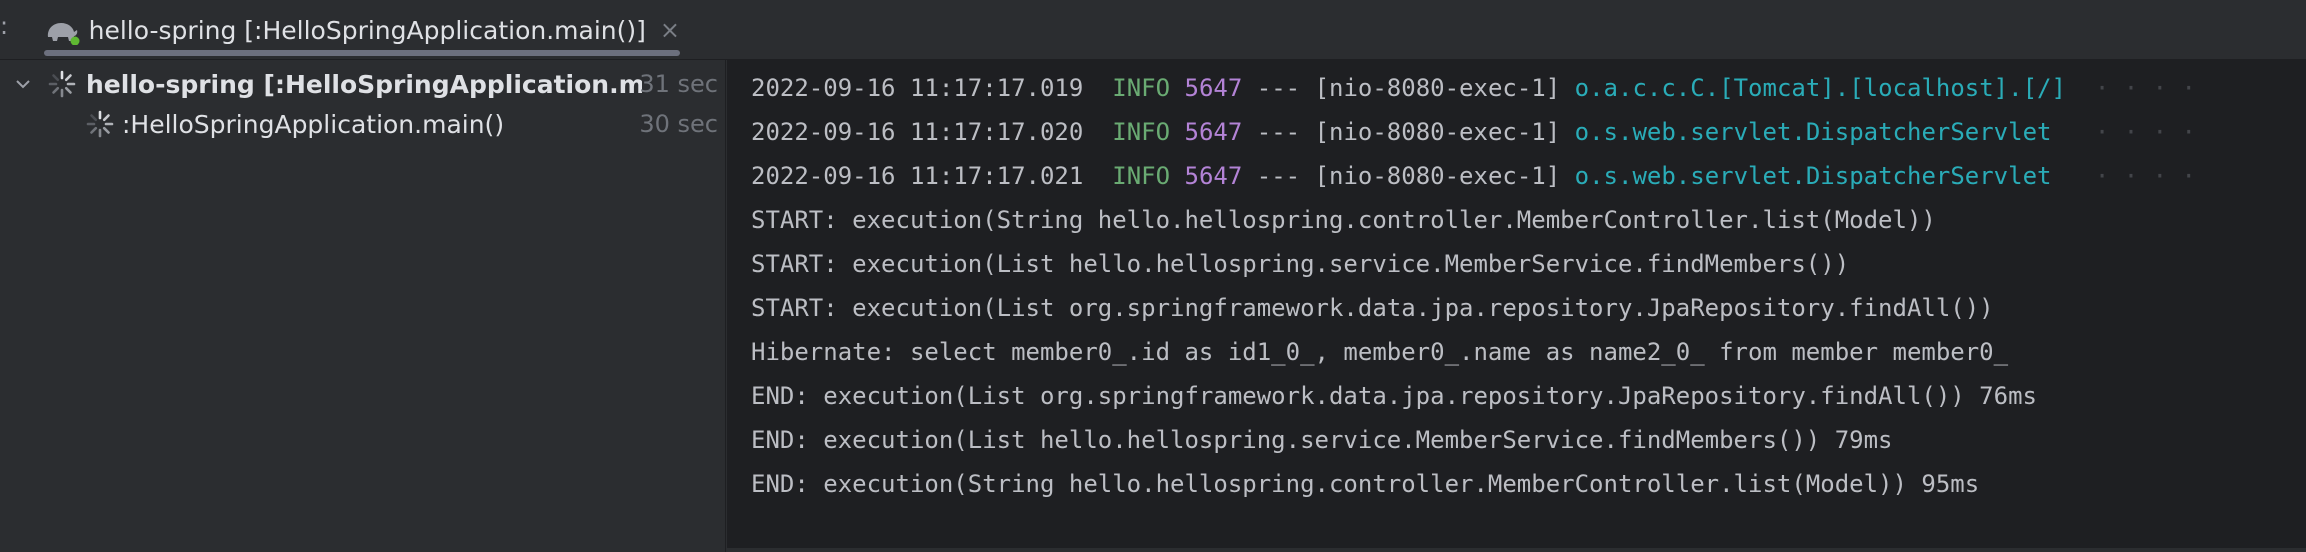 The image size is (2306, 552). Describe the element at coordinates (917, 176) in the screenshot. I see `log-timestamp: 2022-09-16 11:17:17.021` at that location.